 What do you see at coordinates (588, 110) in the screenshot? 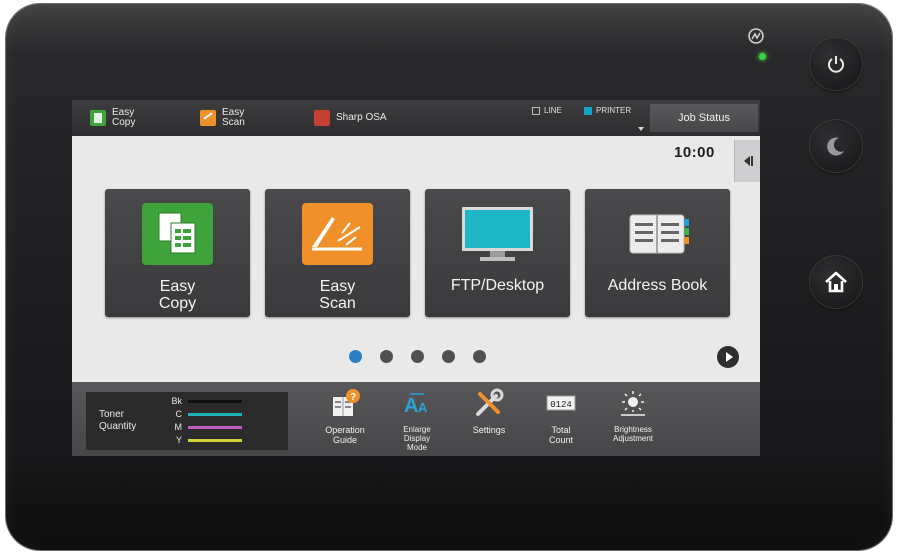
I see `printer-indicator` at bounding box center [588, 110].